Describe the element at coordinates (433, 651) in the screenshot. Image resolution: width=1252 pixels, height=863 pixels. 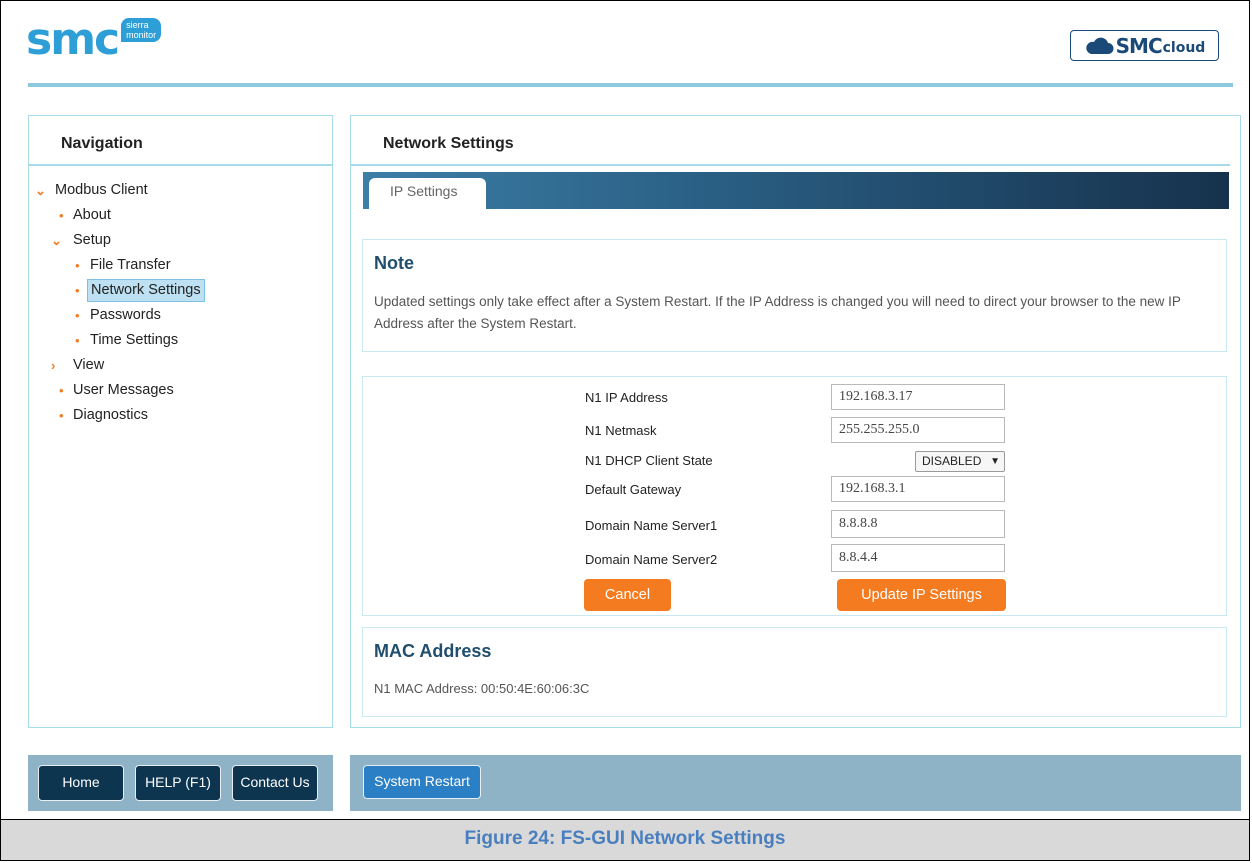
I see `mac-address-title: MAC Address` at that location.